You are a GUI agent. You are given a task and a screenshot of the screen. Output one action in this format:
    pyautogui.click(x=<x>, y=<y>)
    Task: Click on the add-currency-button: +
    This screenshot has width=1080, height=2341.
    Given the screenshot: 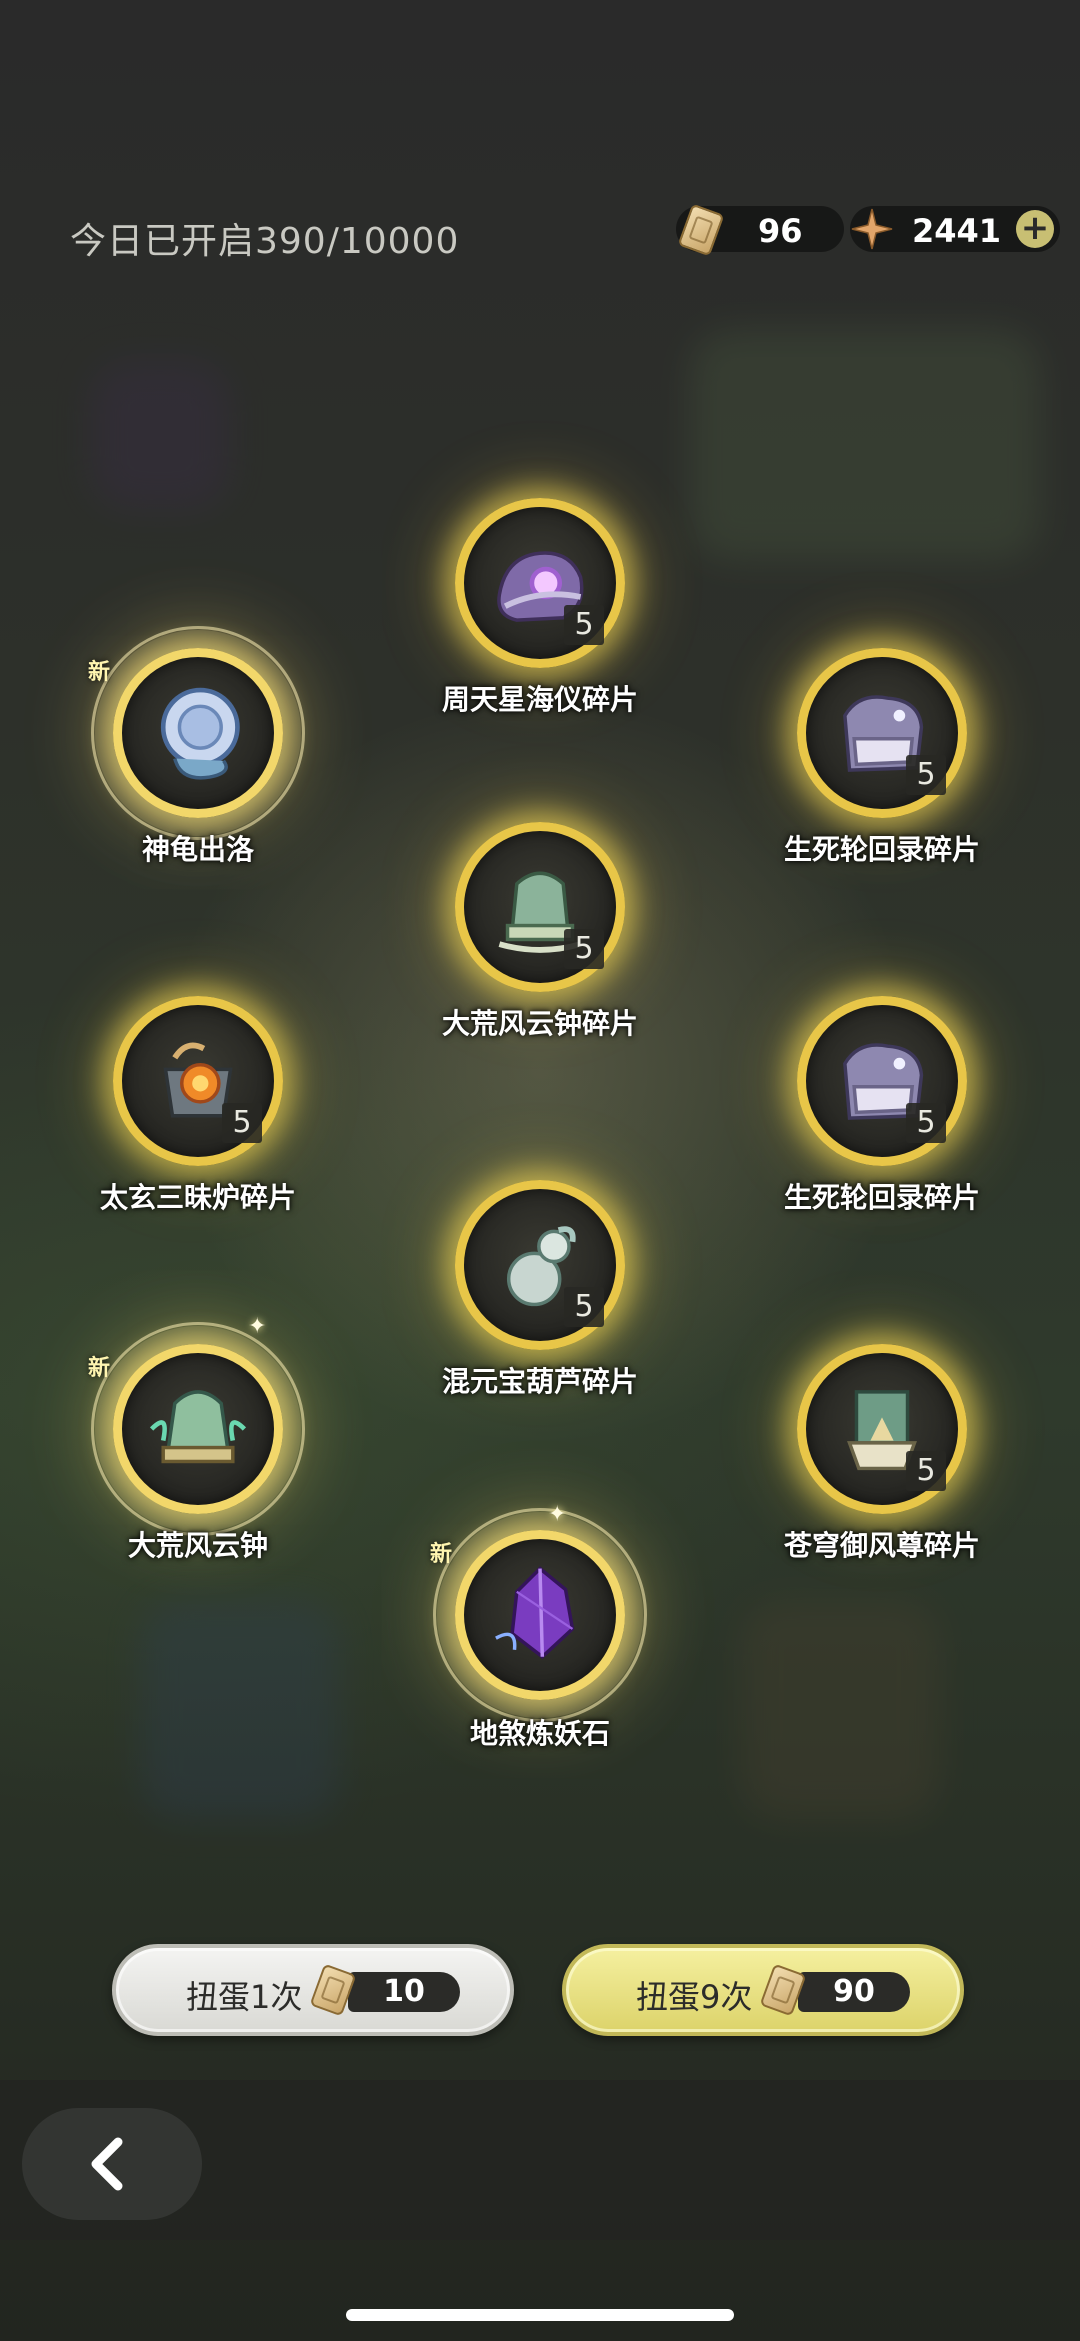 What is the action you would take?
    pyautogui.click(x=1035, y=229)
    